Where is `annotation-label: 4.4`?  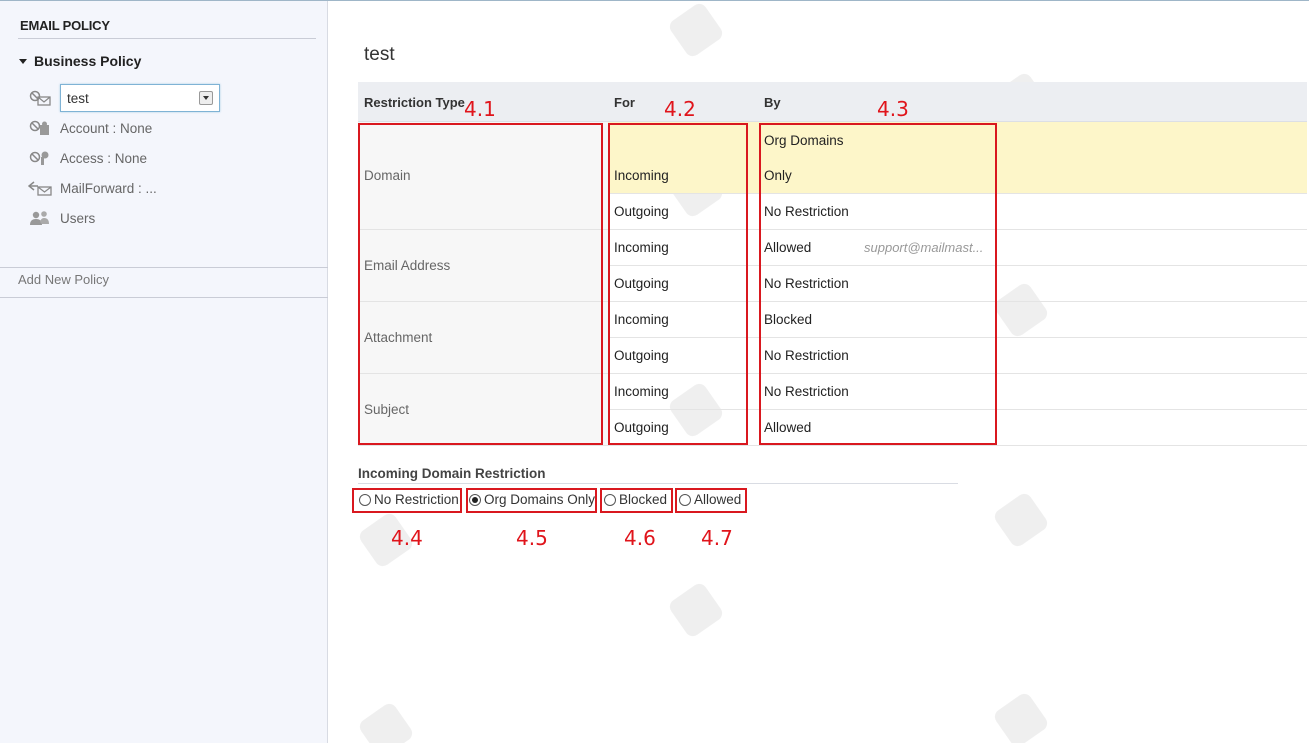 annotation-label: 4.4 is located at coordinates (407, 538).